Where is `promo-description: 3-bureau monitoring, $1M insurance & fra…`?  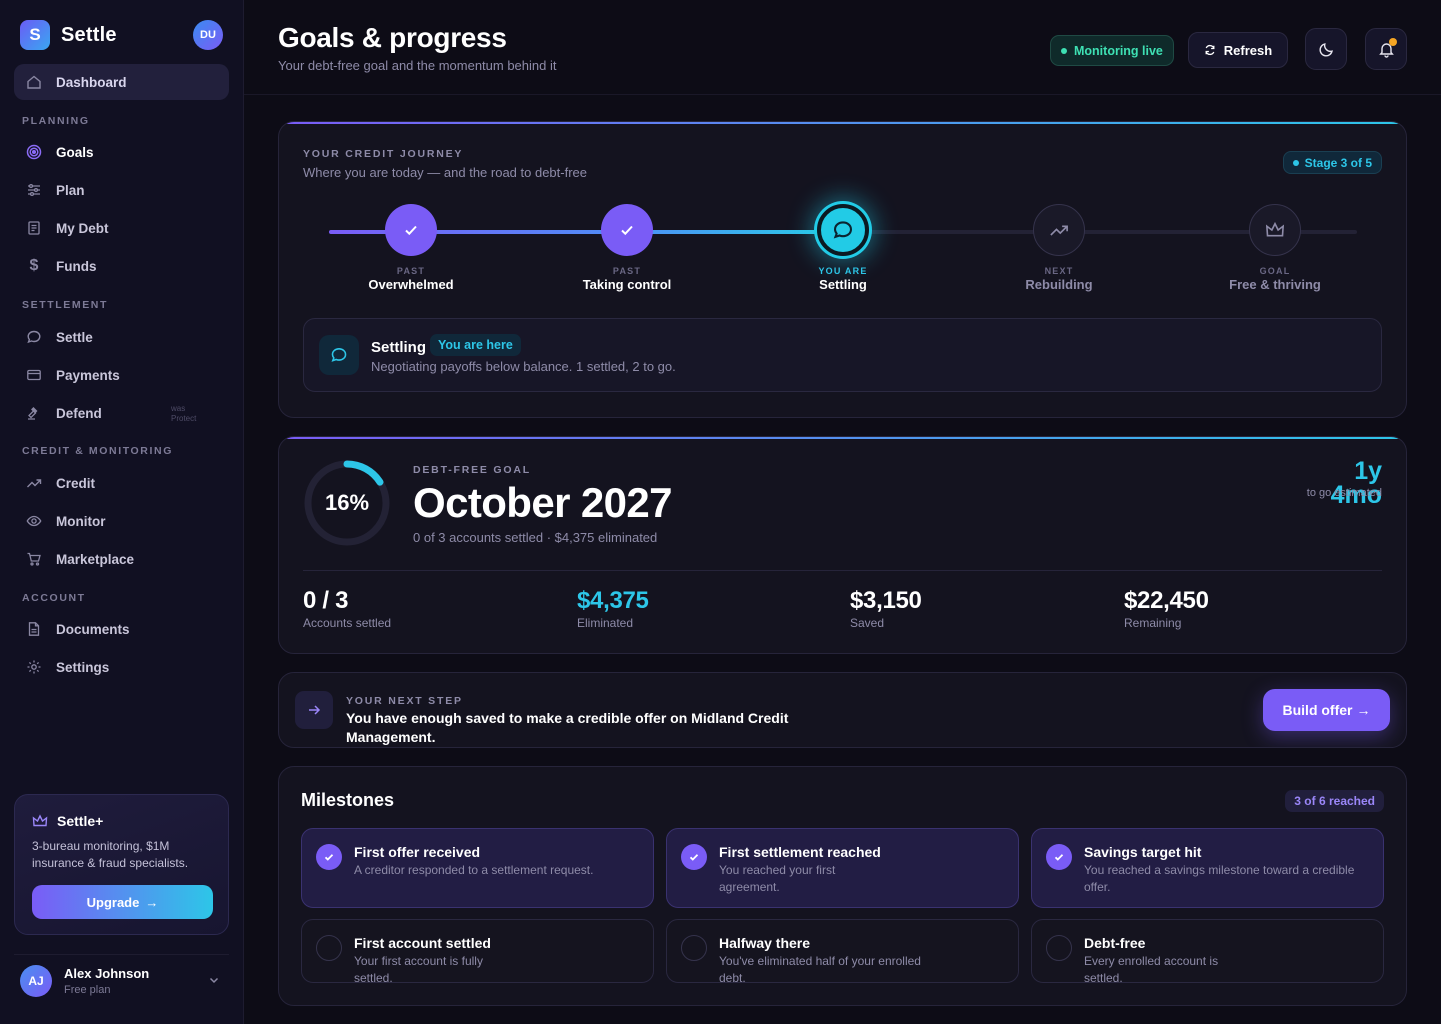 promo-description: 3-bureau monitoring, $1M insurance & fra… is located at coordinates (110, 854).